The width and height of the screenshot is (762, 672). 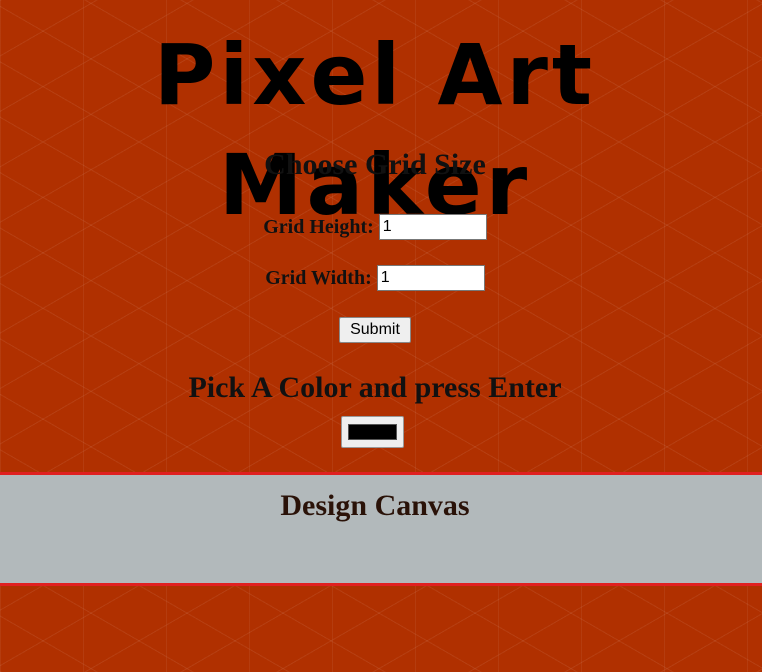 I want to click on color-picker, so click(x=372, y=432).